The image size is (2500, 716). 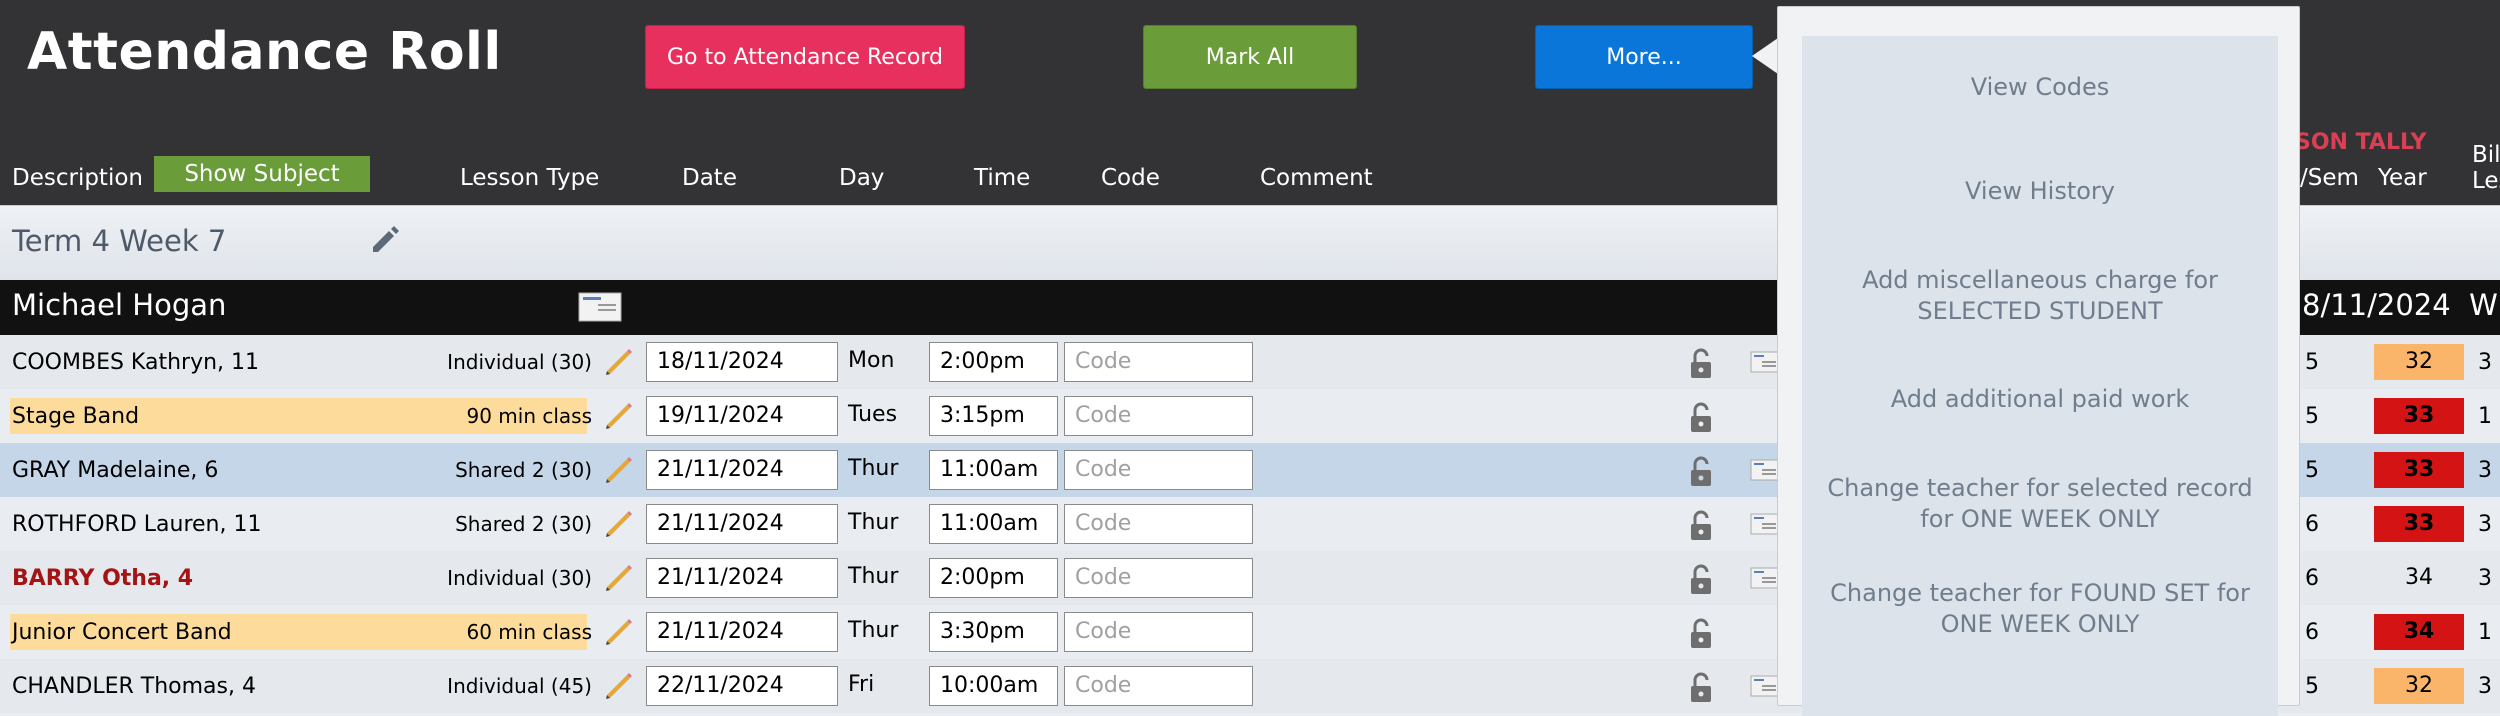 What do you see at coordinates (519, 686) in the screenshot?
I see `lesson-type: Individual (45)` at bounding box center [519, 686].